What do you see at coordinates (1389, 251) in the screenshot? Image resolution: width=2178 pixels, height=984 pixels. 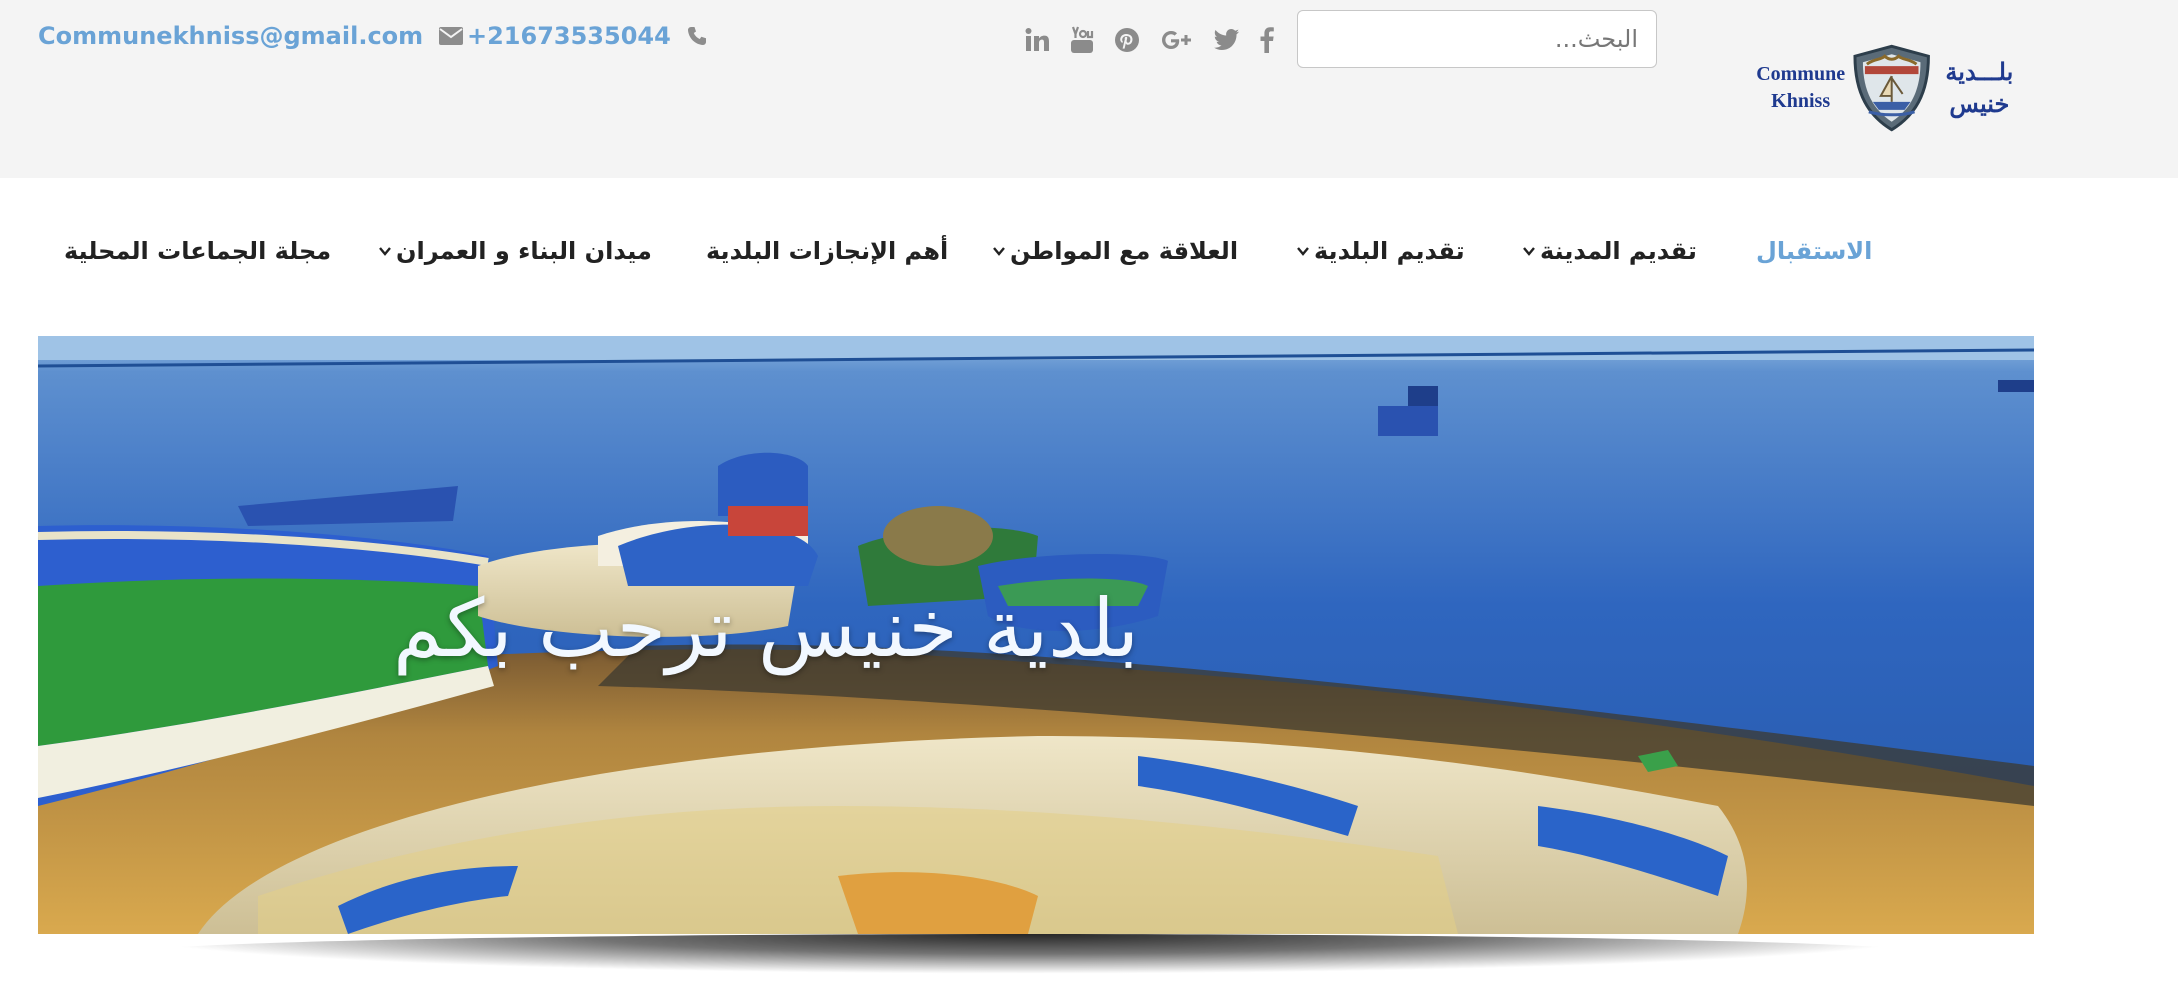 I see `nav-item-label: تقديم البلدية` at bounding box center [1389, 251].